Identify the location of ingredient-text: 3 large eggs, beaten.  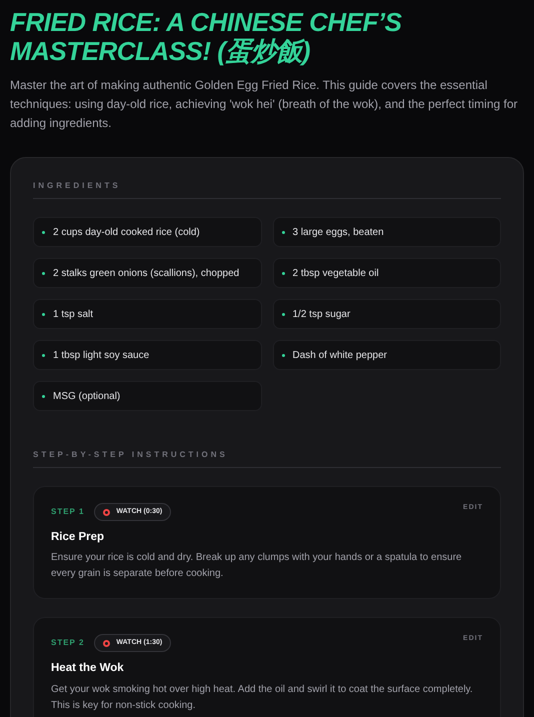
(338, 233).